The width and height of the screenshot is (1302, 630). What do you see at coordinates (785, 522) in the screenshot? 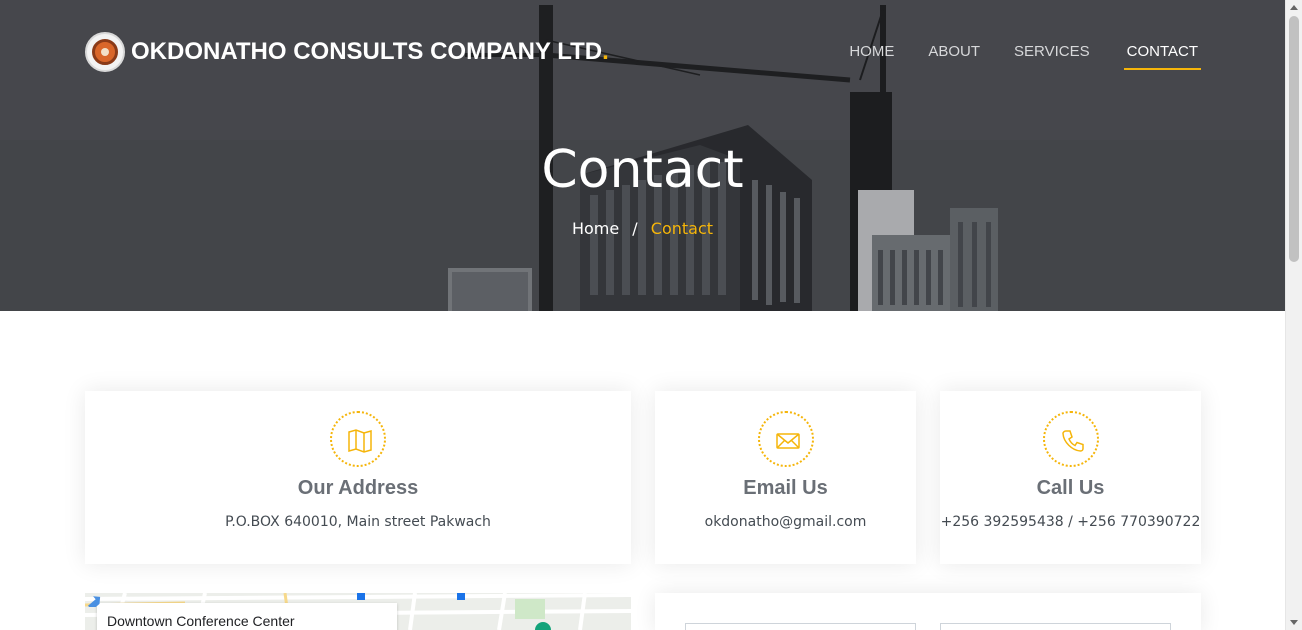
I see `email-text: okdonatho@gmail.com` at bounding box center [785, 522].